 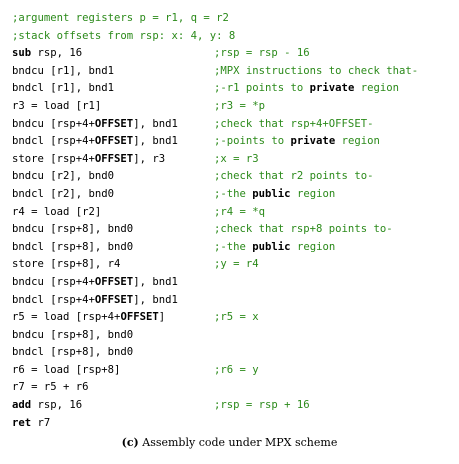 I want to click on instruction: bndcl [r1], bnd1, so click(x=63, y=88).